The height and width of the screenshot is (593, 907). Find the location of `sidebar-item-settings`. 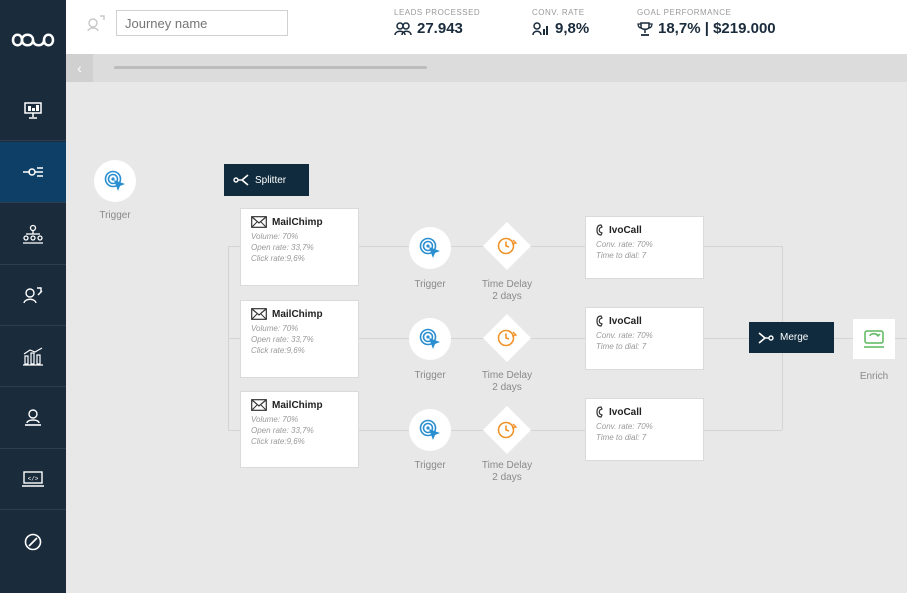

sidebar-item-settings is located at coordinates (33, 541).